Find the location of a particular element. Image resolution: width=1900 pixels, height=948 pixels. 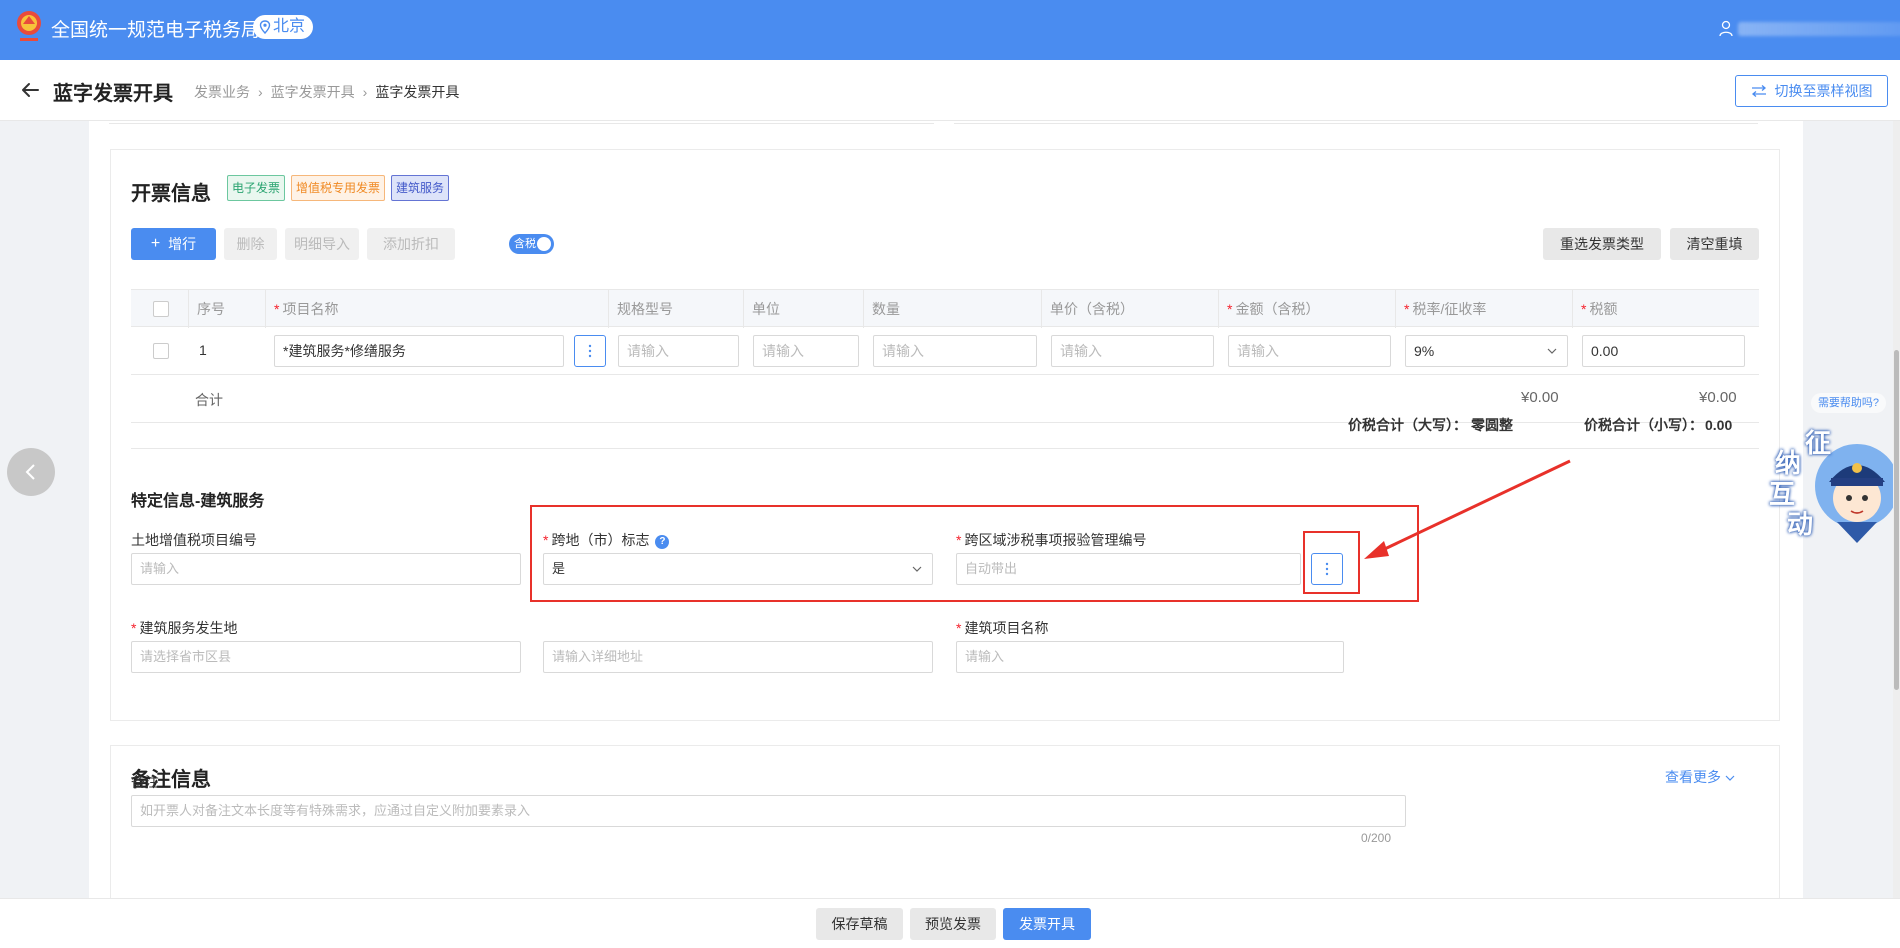

save-draft-button: 保存草稿 is located at coordinates (859, 924).